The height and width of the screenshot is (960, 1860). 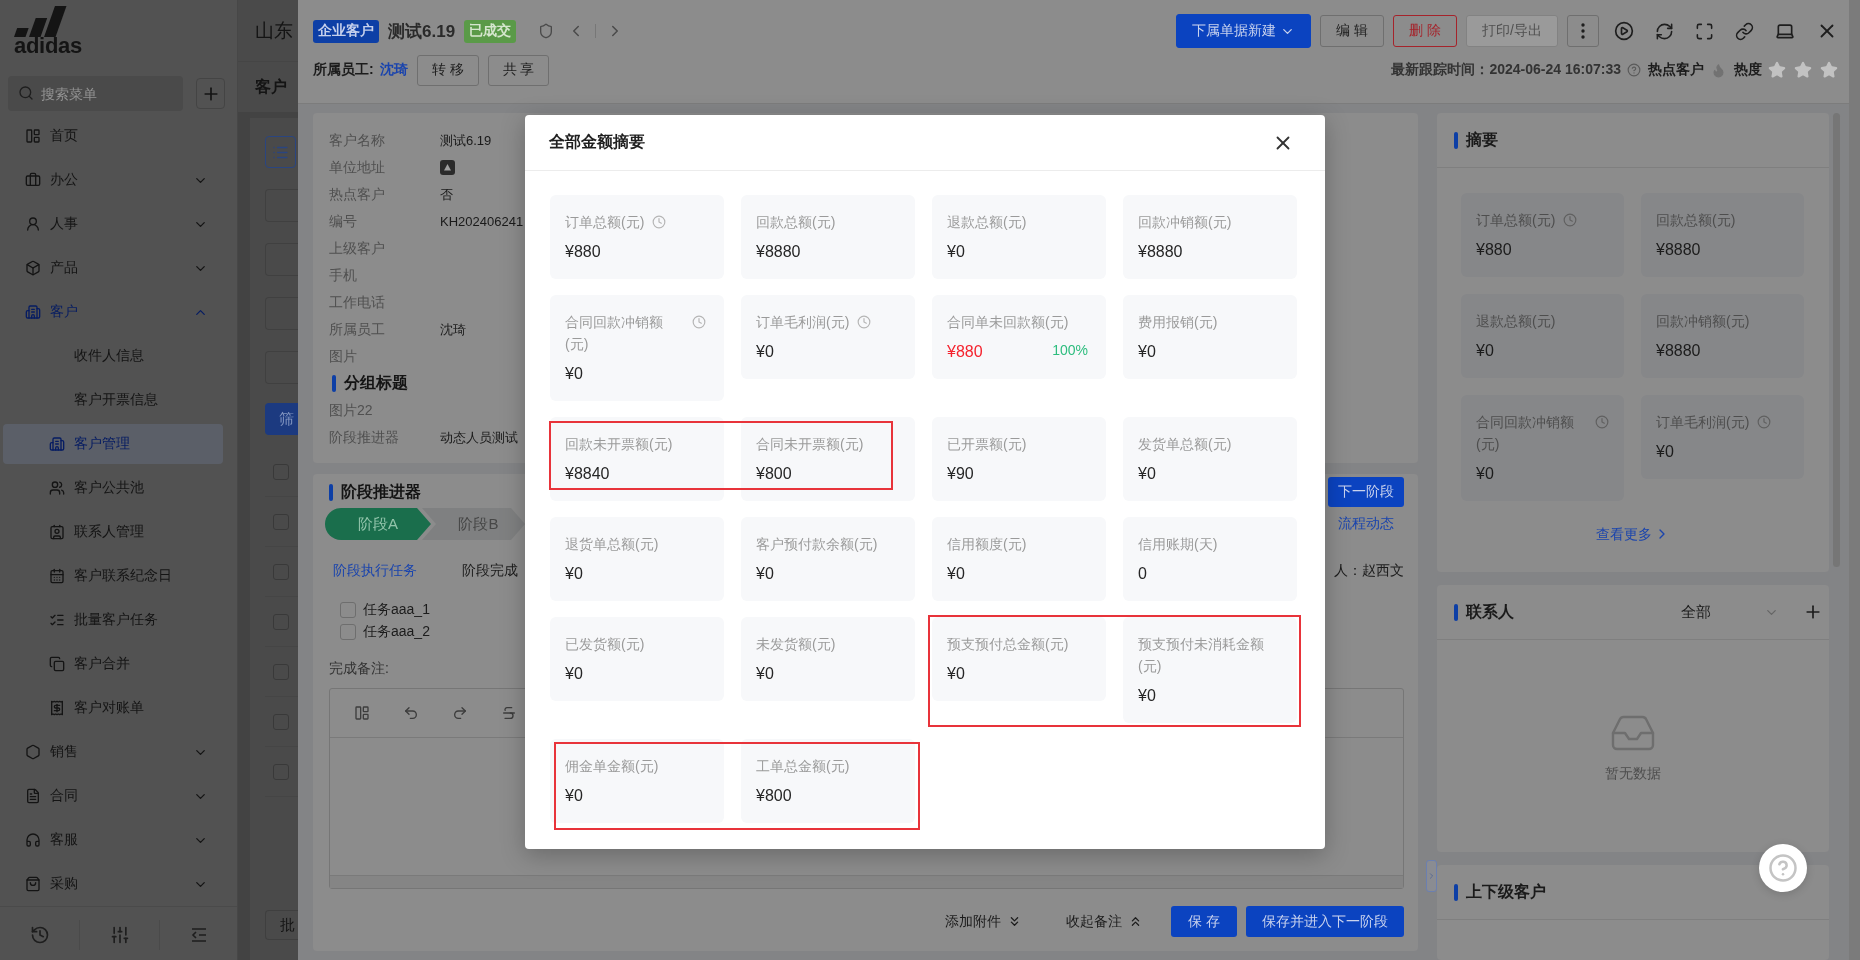 I want to click on search-icon, so click(x=26, y=93).